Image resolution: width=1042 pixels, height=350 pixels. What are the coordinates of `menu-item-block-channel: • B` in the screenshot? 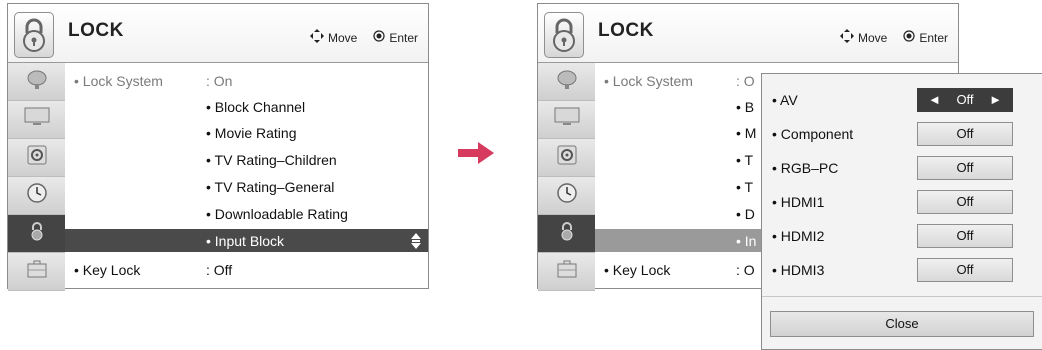 It's located at (745, 107).